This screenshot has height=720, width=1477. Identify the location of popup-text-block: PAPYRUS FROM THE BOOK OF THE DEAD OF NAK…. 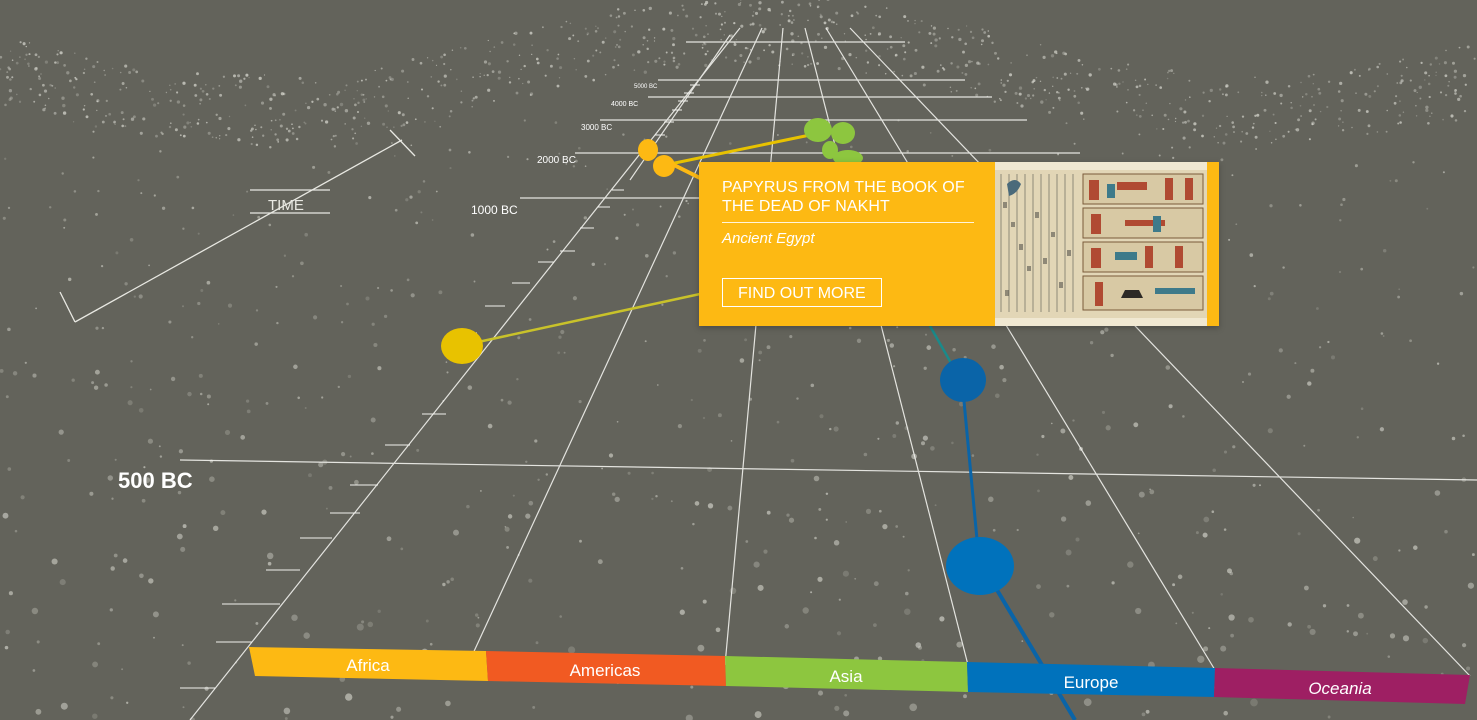
(848, 212).